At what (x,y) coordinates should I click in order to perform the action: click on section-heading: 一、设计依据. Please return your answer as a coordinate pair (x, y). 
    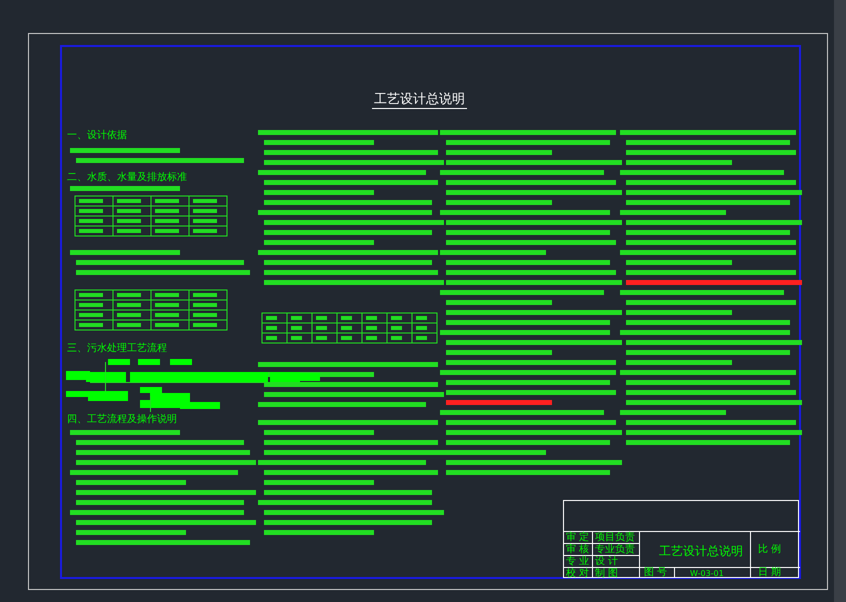
    Looking at the image, I should click on (97, 136).